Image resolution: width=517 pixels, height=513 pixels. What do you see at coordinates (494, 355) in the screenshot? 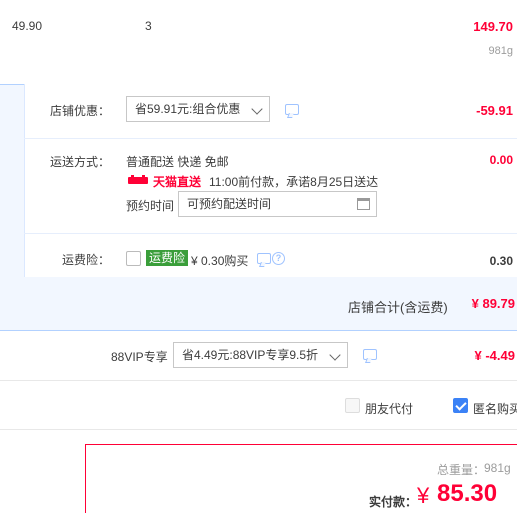
I see `vip-discount-amount: ¥ -4.49` at bounding box center [494, 355].